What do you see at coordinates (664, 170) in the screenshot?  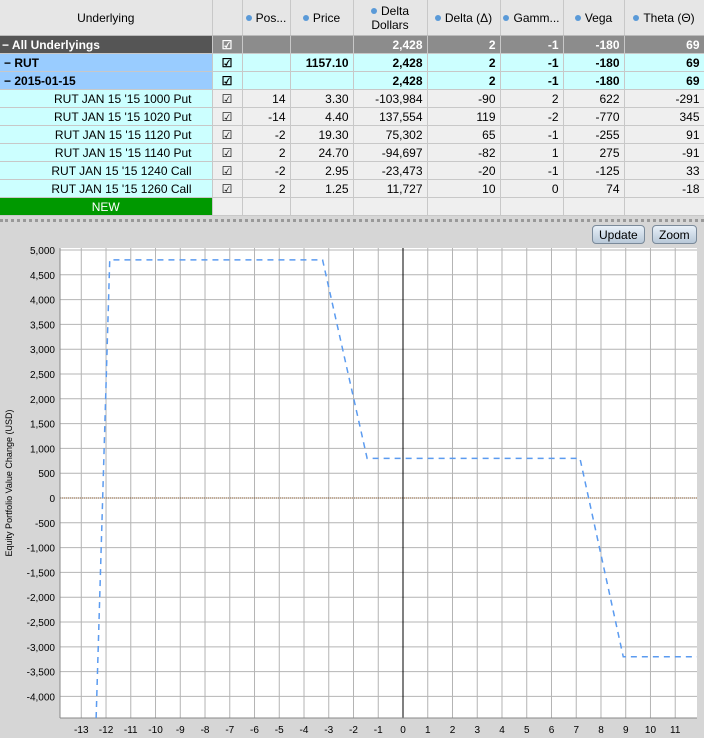 I see `cell-theta: 33` at bounding box center [664, 170].